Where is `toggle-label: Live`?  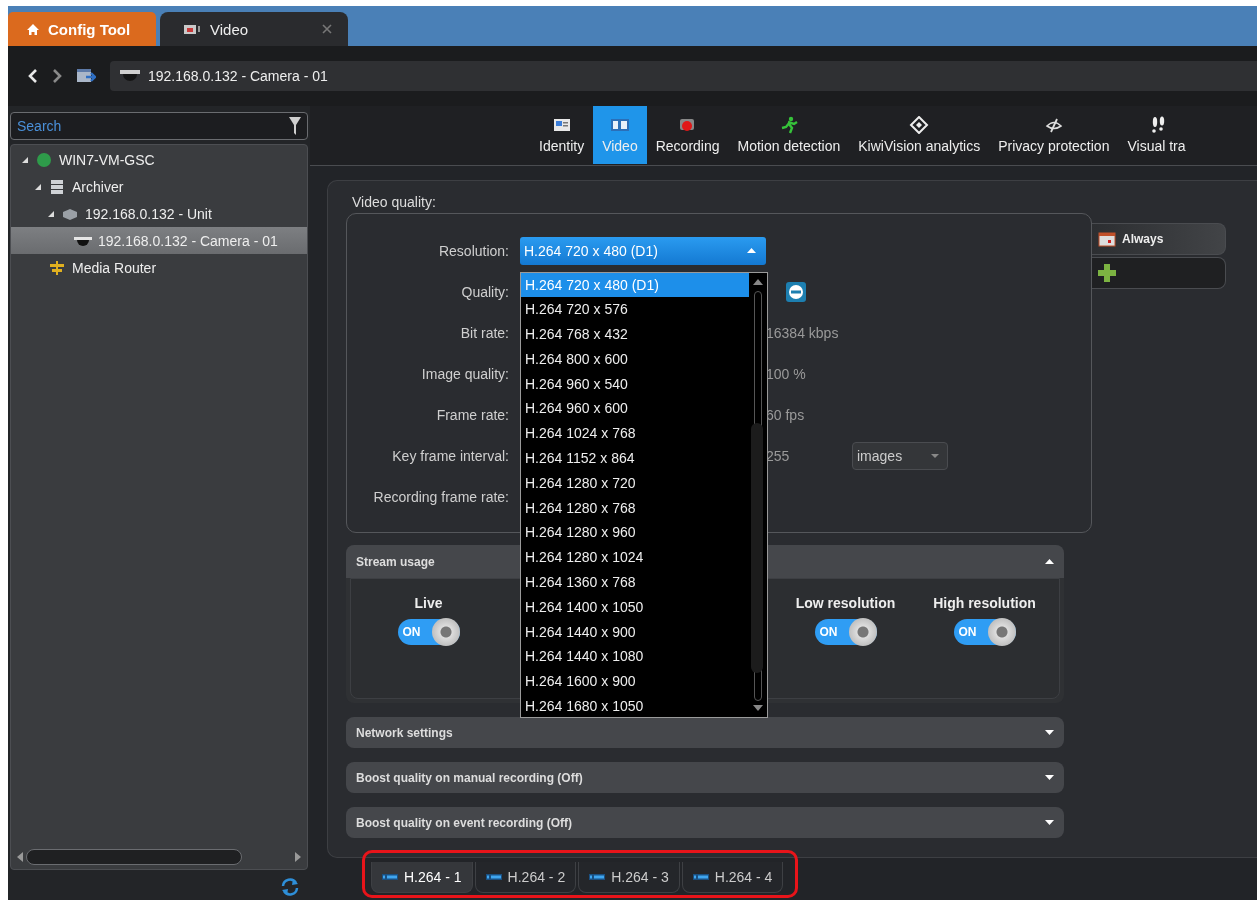 toggle-label: Live is located at coordinates (428, 603).